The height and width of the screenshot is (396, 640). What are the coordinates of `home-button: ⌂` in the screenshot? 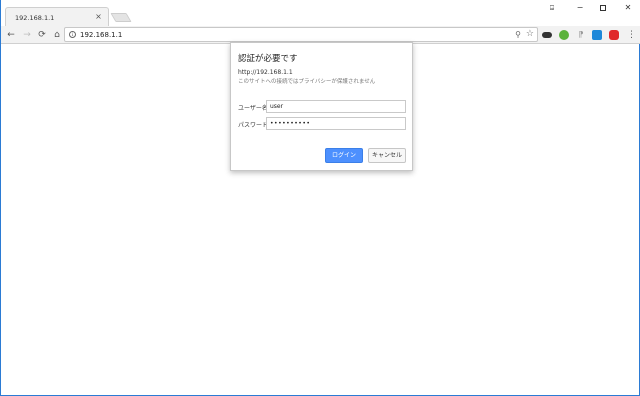 It's located at (57, 35).